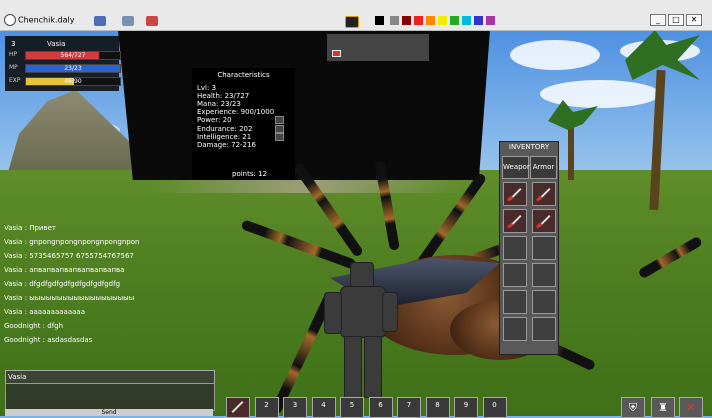  I want to click on stat-experience: Experience: 900/1000, so click(236, 112).